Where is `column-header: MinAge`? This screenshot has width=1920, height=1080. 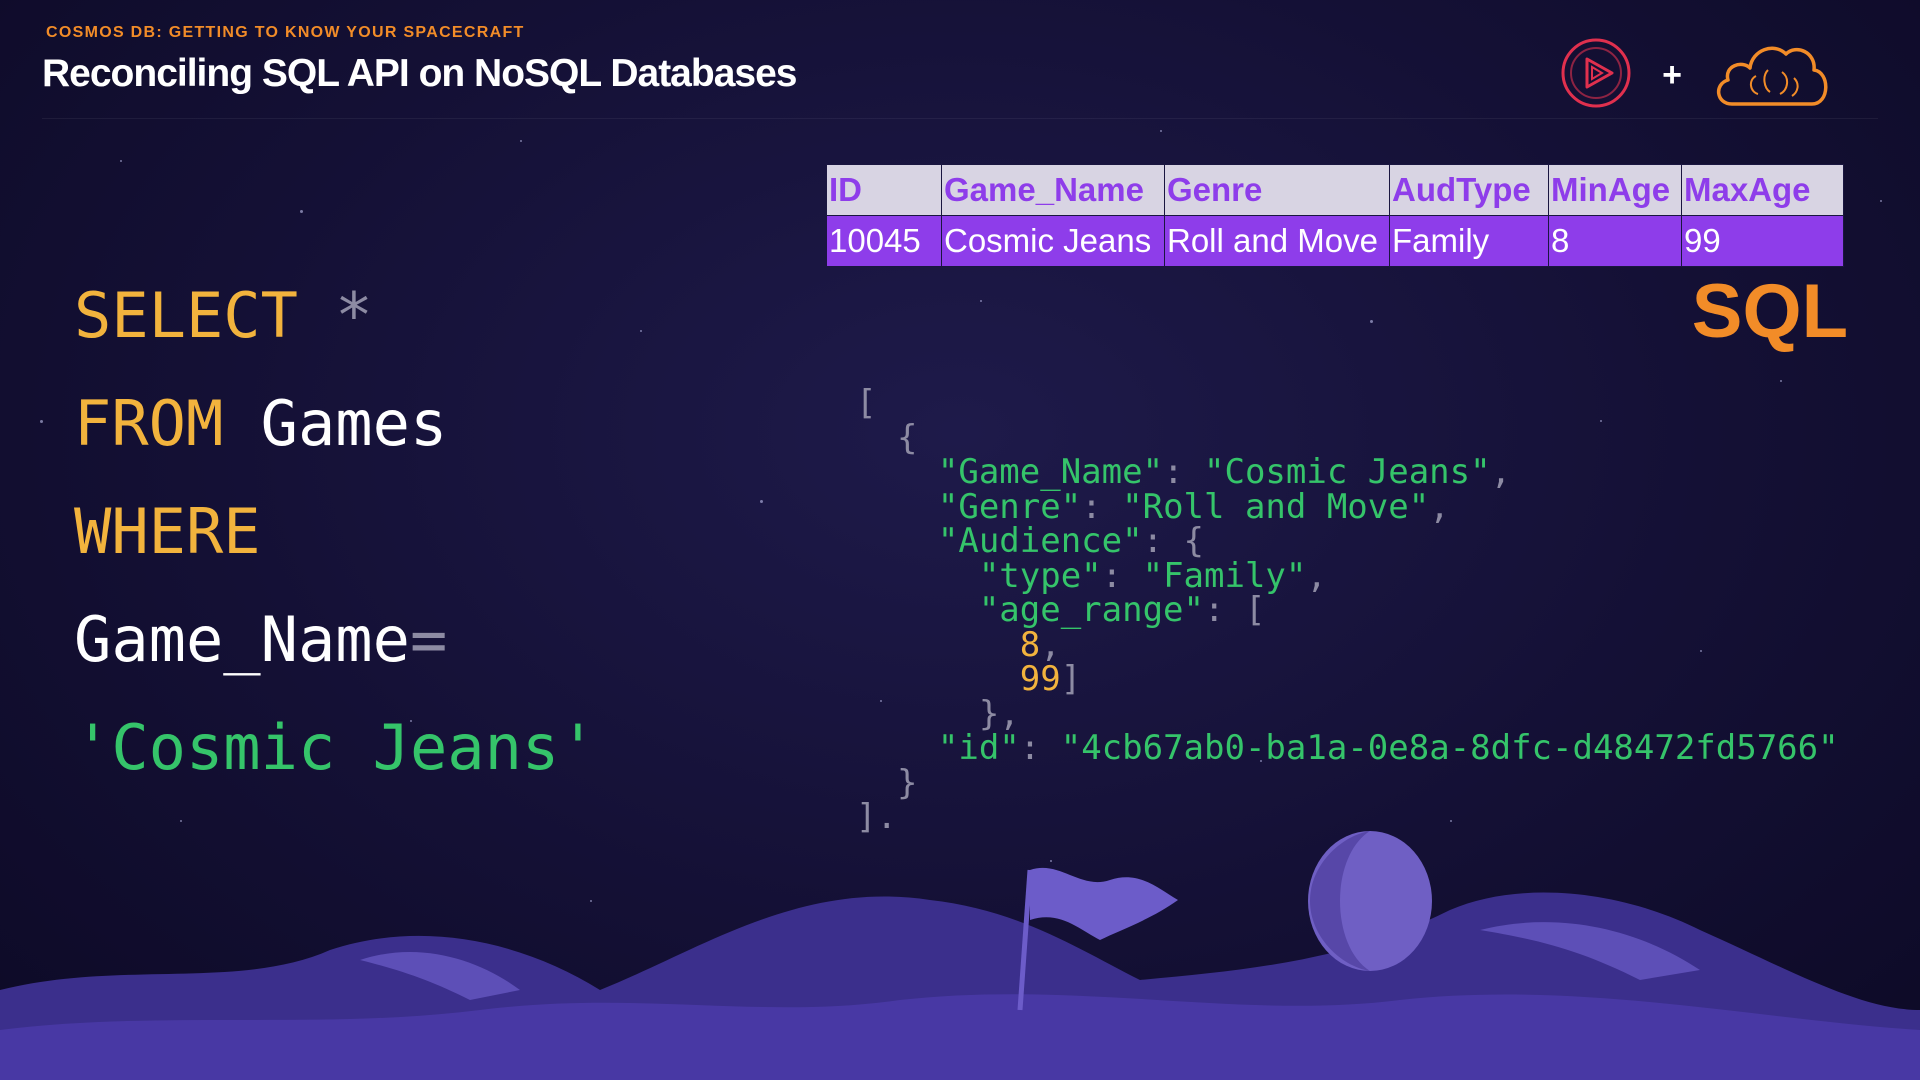
column-header: MinAge is located at coordinates (1615, 190).